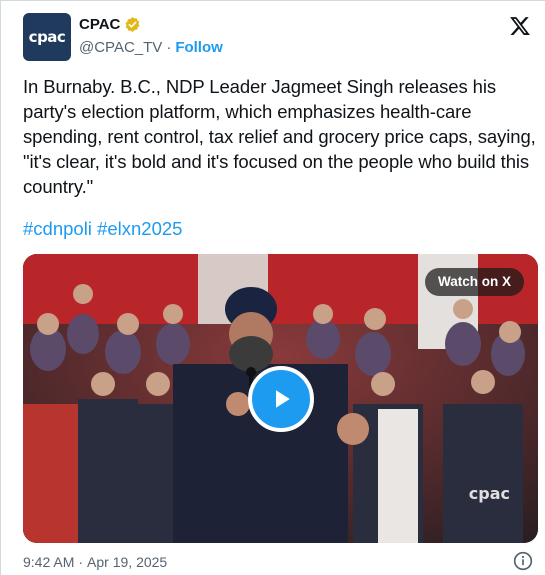  Describe the element at coordinates (49, 562) in the screenshot. I see `timestamp-time: 9:42 AM` at that location.